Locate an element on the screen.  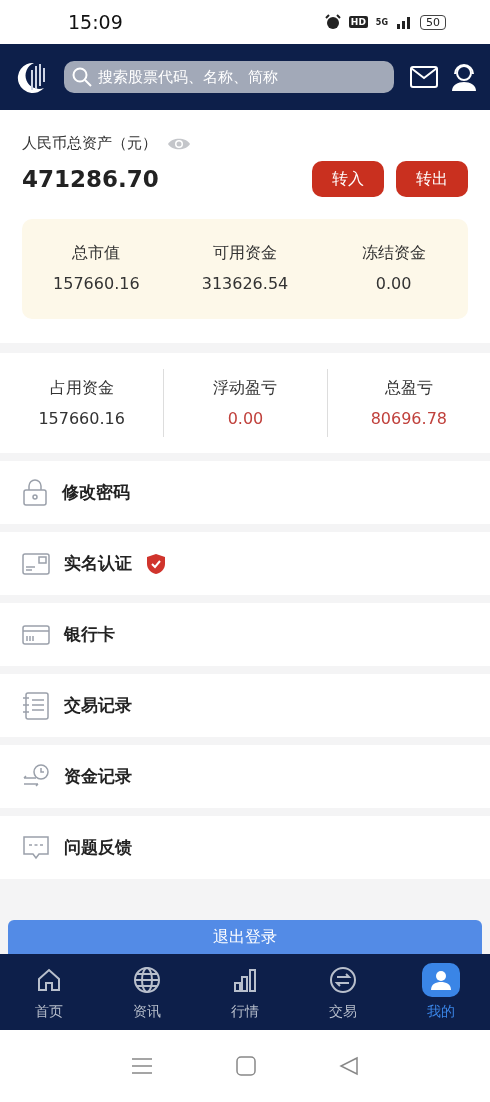
headset-person-icon is located at coordinates (464, 77).